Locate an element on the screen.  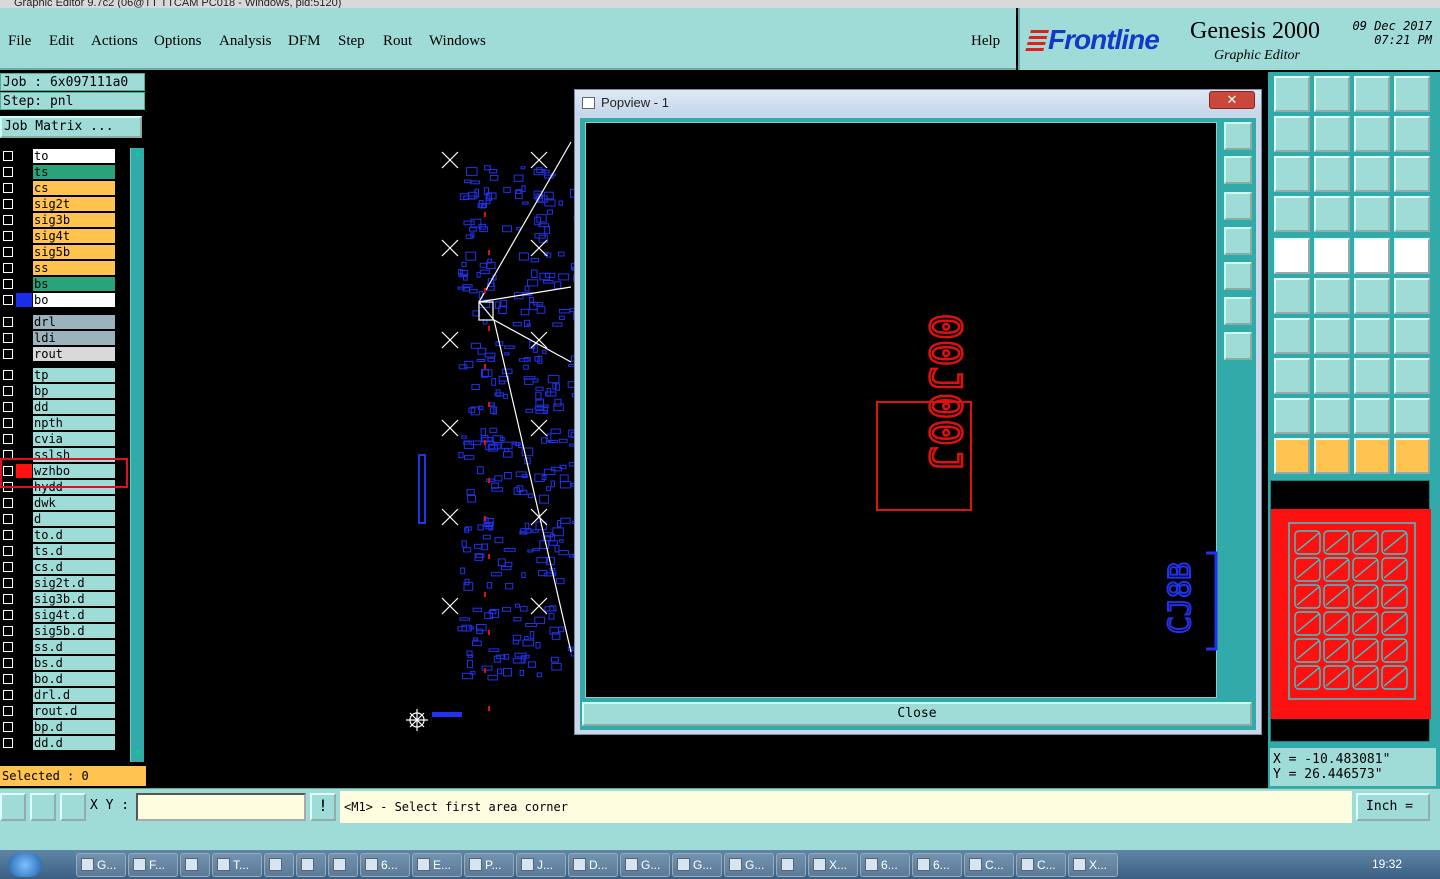
layer-row: sig4t is located at coordinates (58, 236).